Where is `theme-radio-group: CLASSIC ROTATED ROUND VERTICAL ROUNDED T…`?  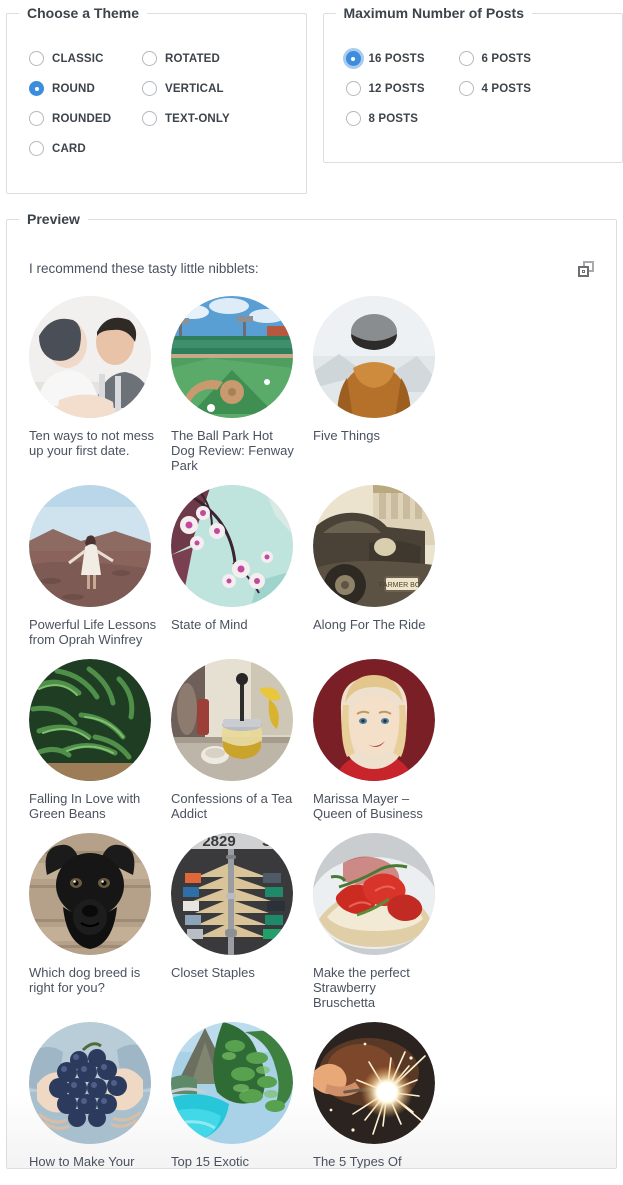 theme-radio-group: CLASSIC ROTATED ROUND VERTICAL ROUNDED T… is located at coordinates (156, 93).